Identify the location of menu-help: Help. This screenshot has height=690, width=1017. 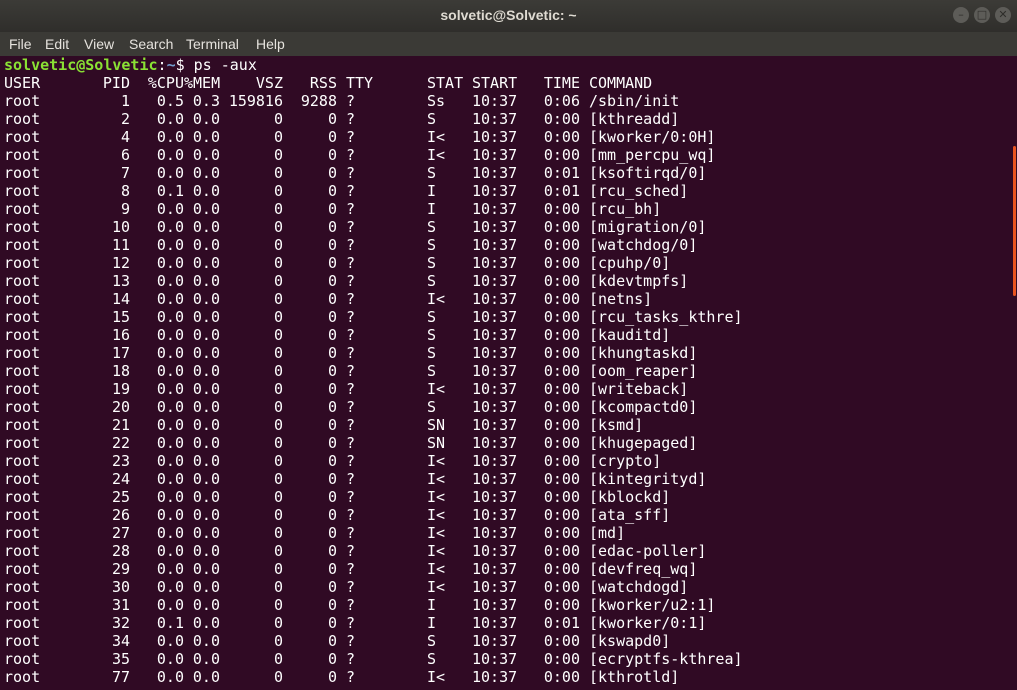
(270, 44).